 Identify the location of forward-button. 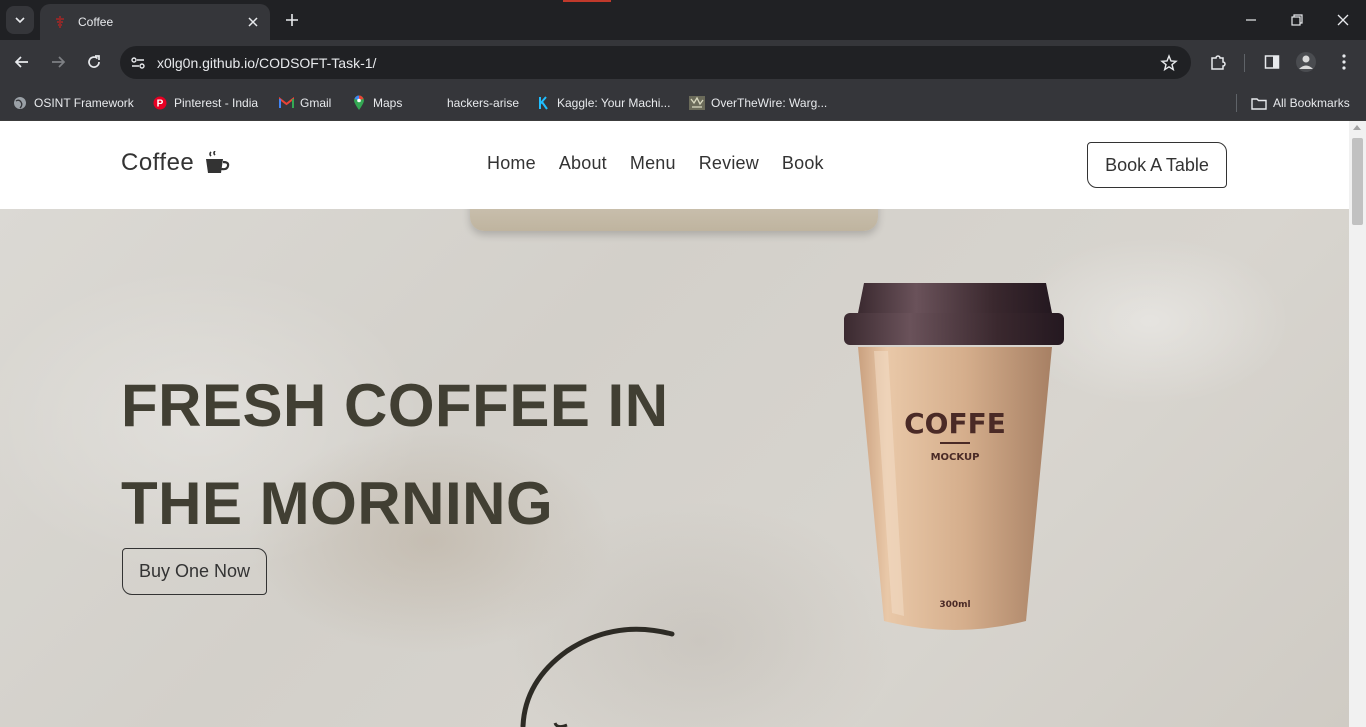
(58, 62).